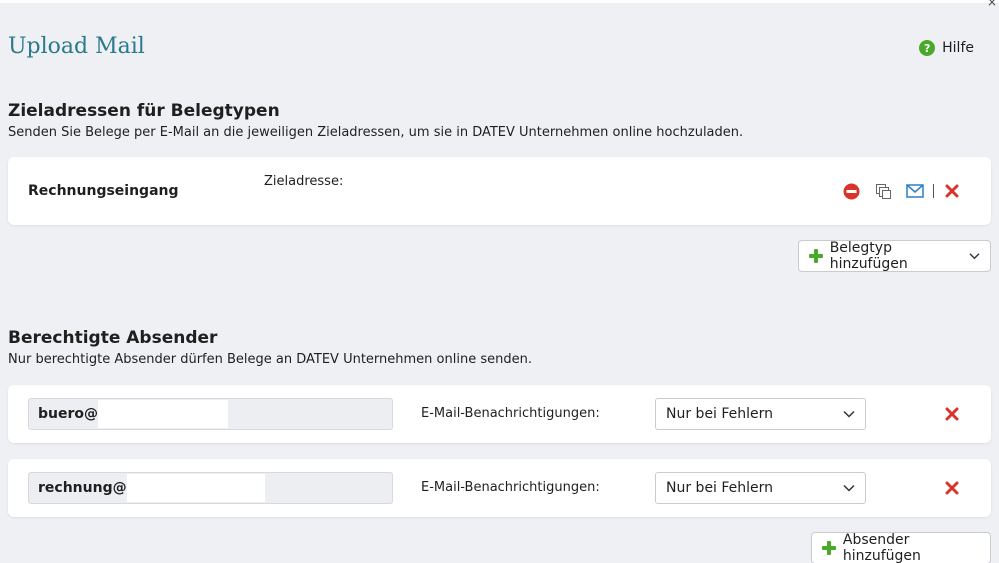 The height and width of the screenshot is (563, 999). What do you see at coordinates (933, 191) in the screenshot?
I see `action-separator` at bounding box center [933, 191].